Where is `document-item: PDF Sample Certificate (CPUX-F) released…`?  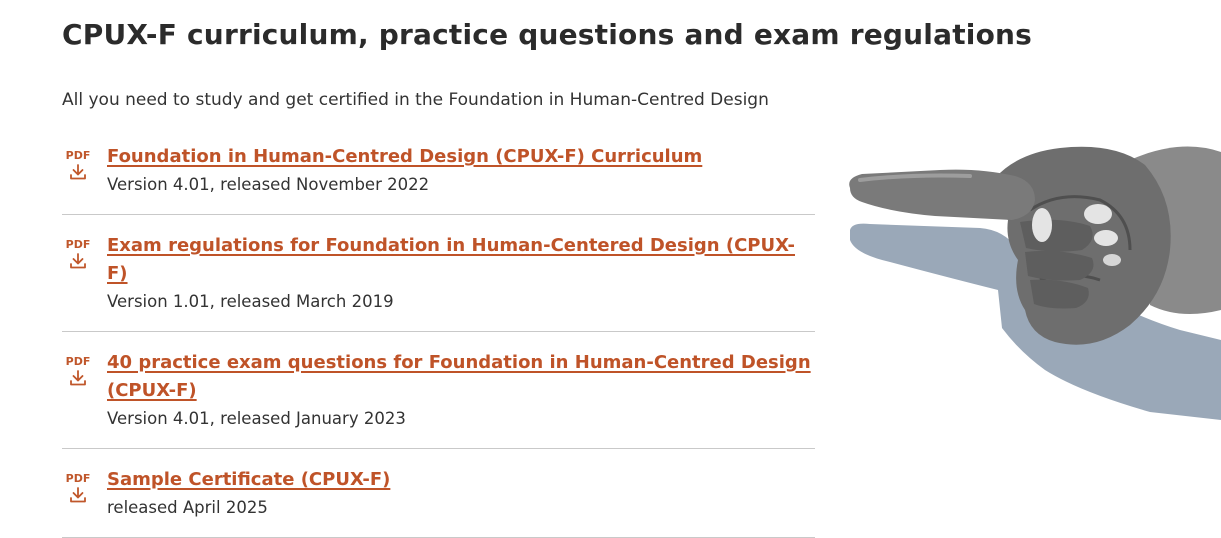 document-item: PDF Sample Certificate (CPUX-F) released… is located at coordinates (438, 500).